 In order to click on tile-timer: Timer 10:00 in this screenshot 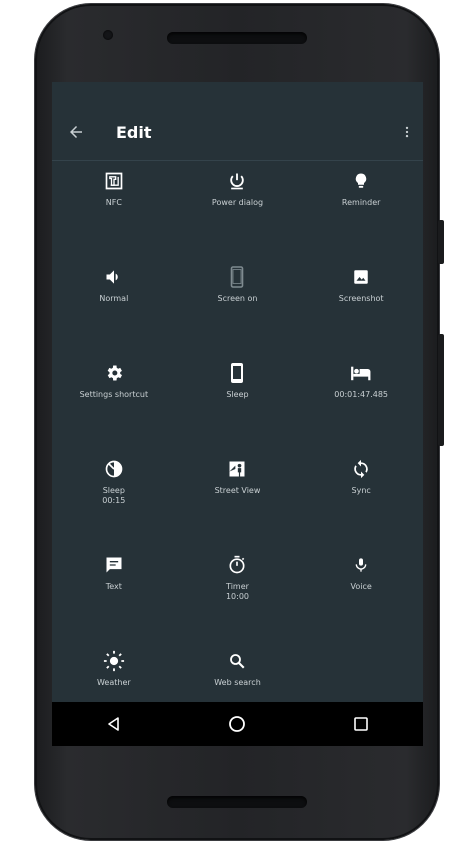, I will do `click(238, 594)`.